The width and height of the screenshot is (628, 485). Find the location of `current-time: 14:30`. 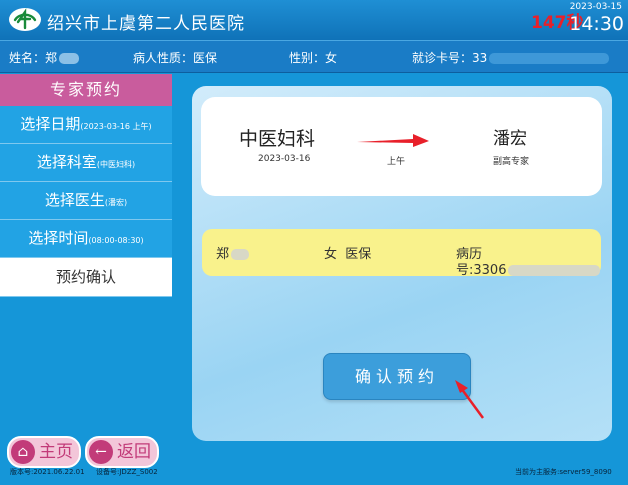

current-time: 14:30 is located at coordinates (596, 24).